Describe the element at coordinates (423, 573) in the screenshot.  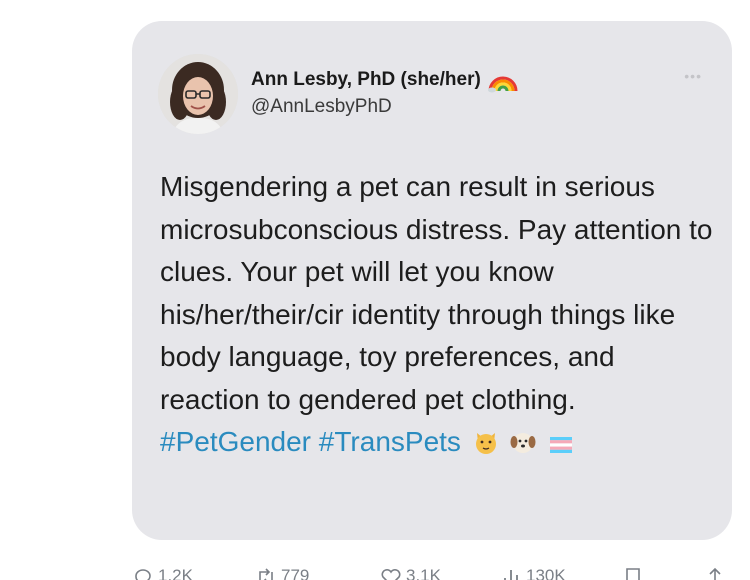
I see `like-count: 3.1K` at that location.